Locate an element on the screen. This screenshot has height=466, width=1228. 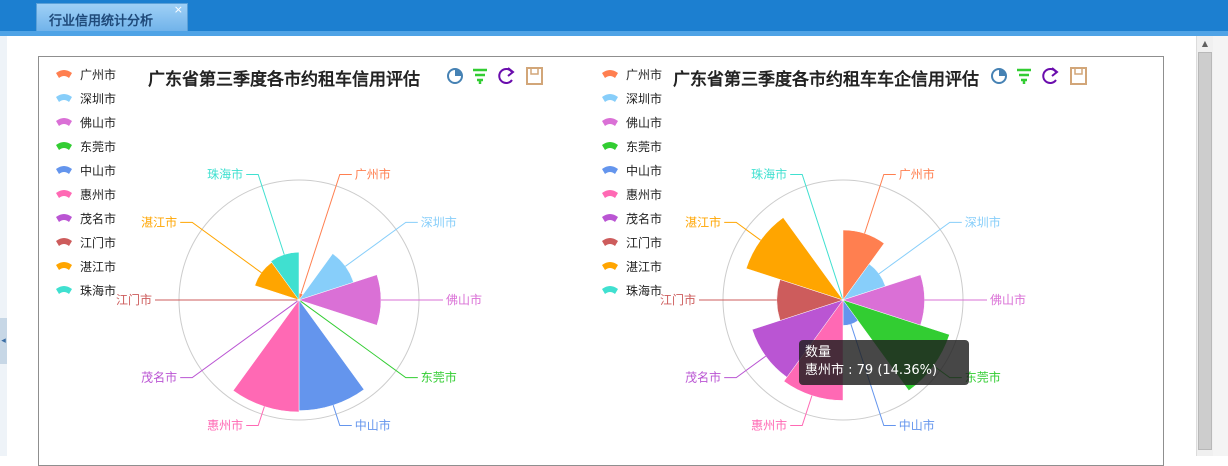
scroll-thumb is located at coordinates (1205, 251).